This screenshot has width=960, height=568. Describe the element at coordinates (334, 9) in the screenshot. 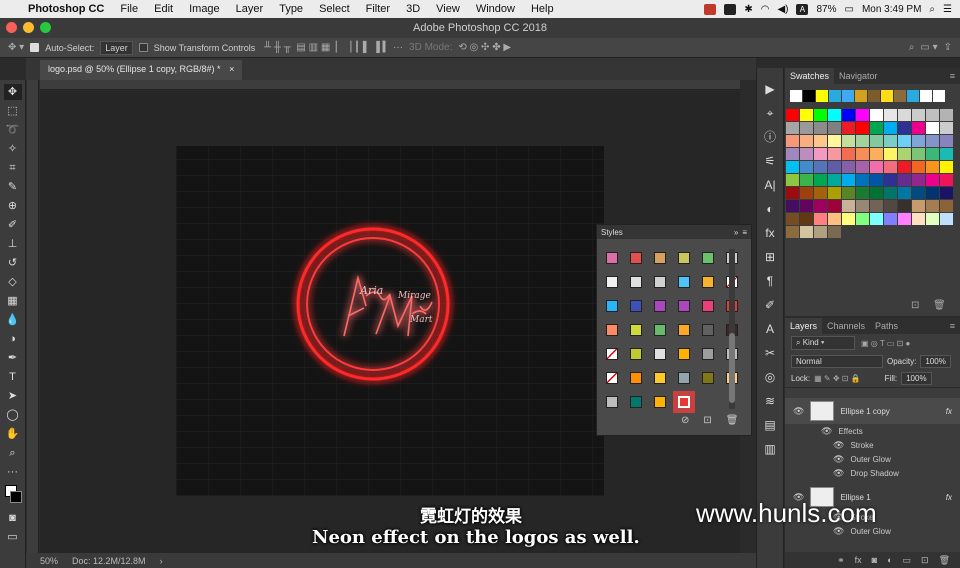

I see `menu-select: Select` at that location.